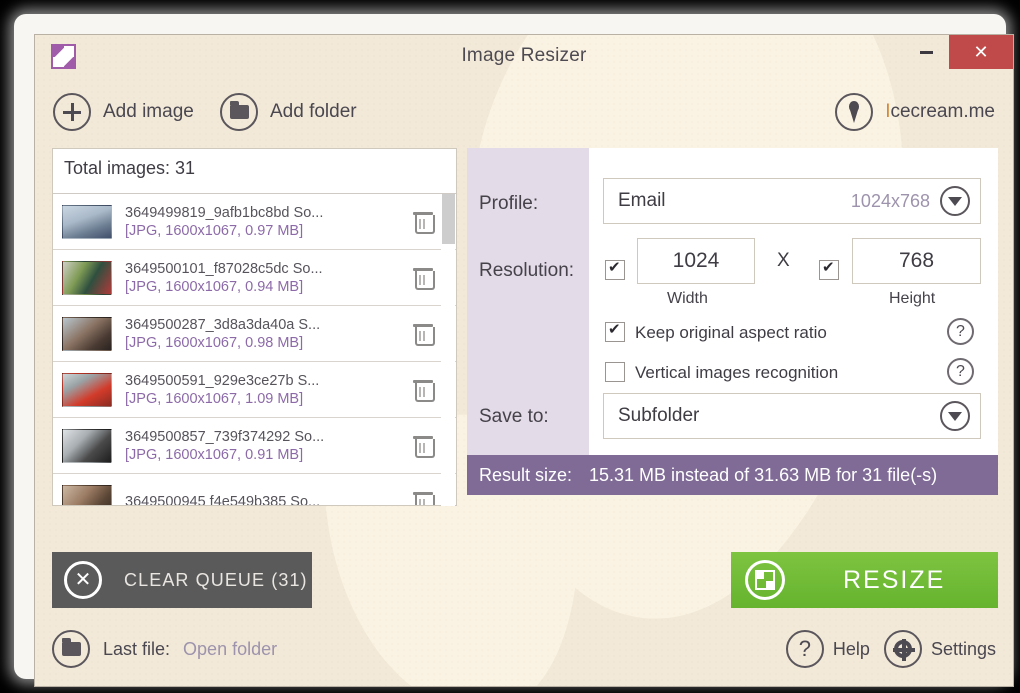 This screenshot has width=1020, height=693. I want to click on height-input: 768, so click(916, 261).